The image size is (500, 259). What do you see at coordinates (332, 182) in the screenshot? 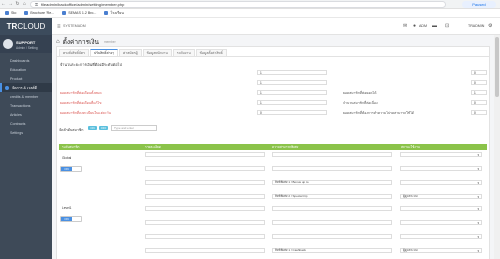
I see `cell-input: สิทธิพิเศษ 1 / Bonus up to` at bounding box center [332, 182].